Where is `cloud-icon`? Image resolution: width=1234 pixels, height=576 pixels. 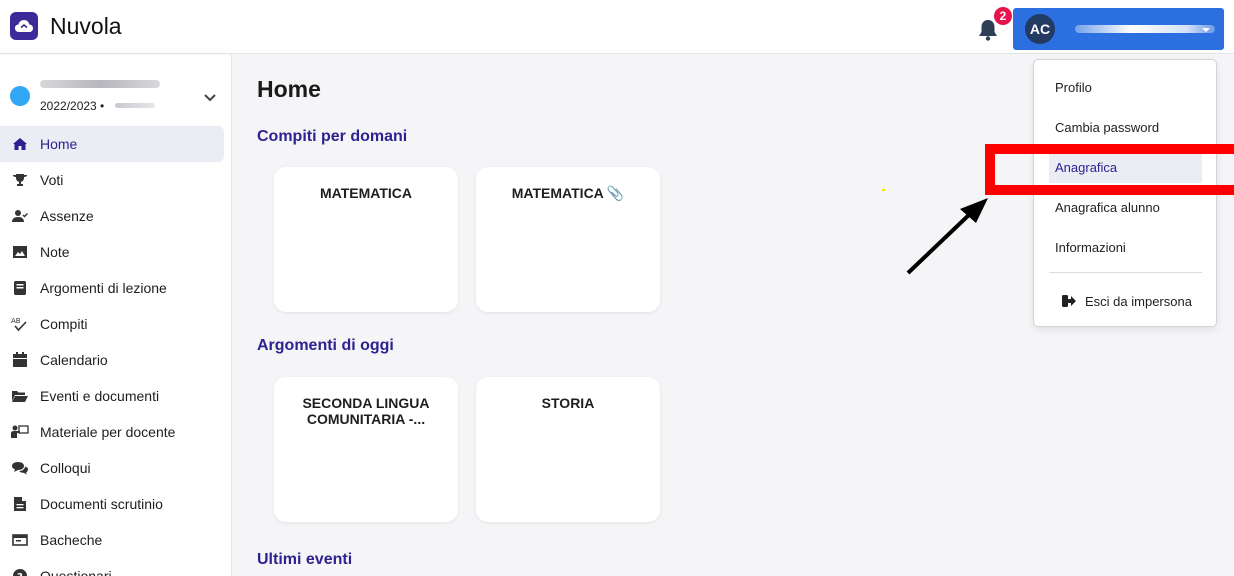
cloud-icon is located at coordinates (24, 26).